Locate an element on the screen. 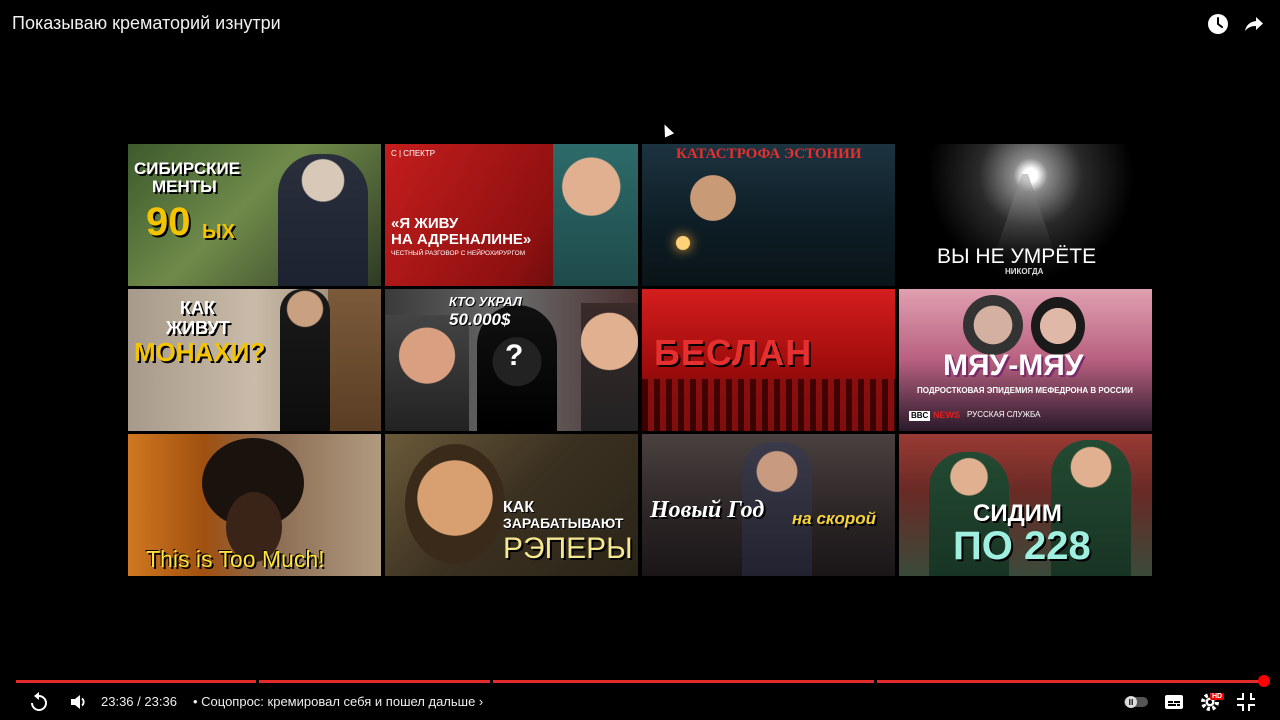 The width and height of the screenshot is (1280, 720). tile-10-line-3: РЭПЕРЫ is located at coordinates (568, 548).